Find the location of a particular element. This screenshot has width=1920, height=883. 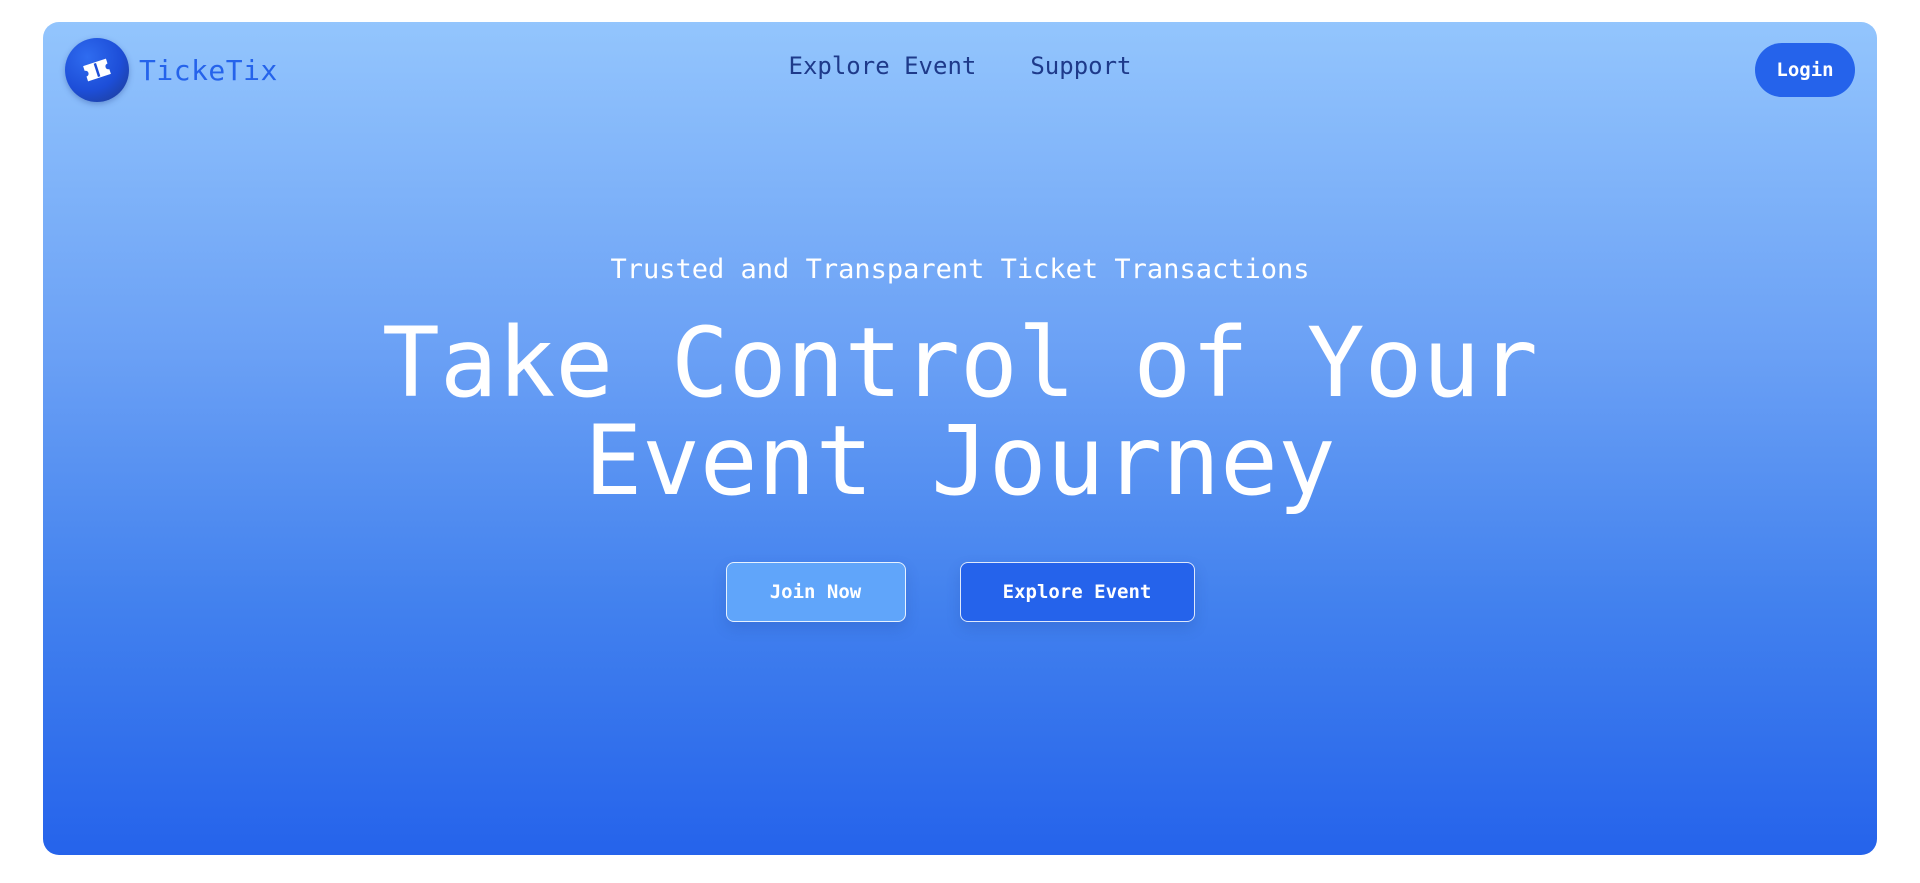

nav-support: Support is located at coordinates (1080, 66).